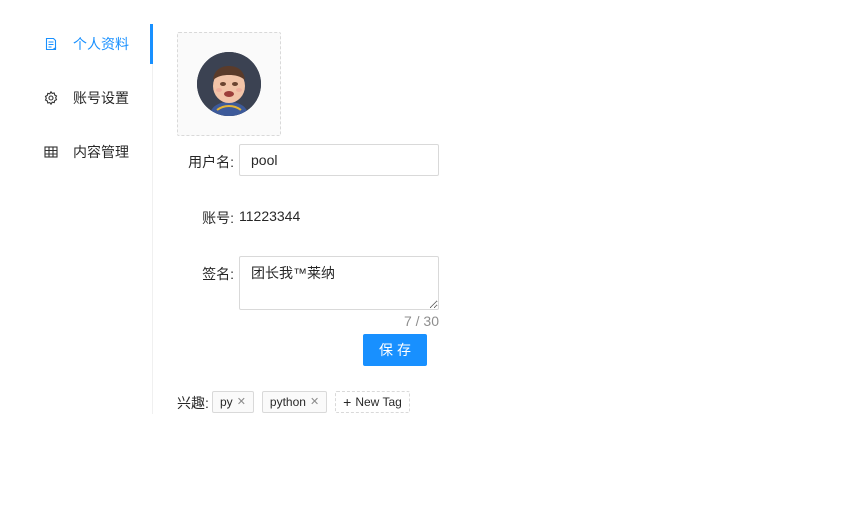 Image resolution: width=849 pixels, height=505 pixels. I want to click on tag-python: python ✕, so click(294, 402).